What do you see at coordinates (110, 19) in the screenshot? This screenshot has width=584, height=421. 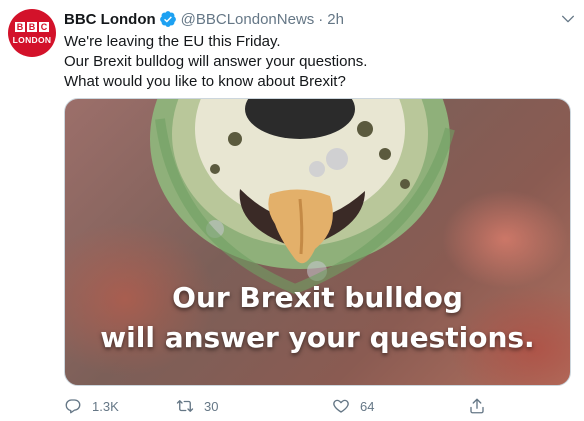 I see `display-name: BBC London` at bounding box center [110, 19].